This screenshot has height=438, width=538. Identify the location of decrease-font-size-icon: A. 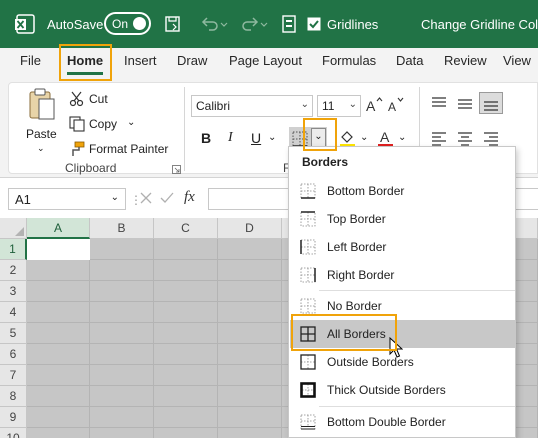
(396, 105).